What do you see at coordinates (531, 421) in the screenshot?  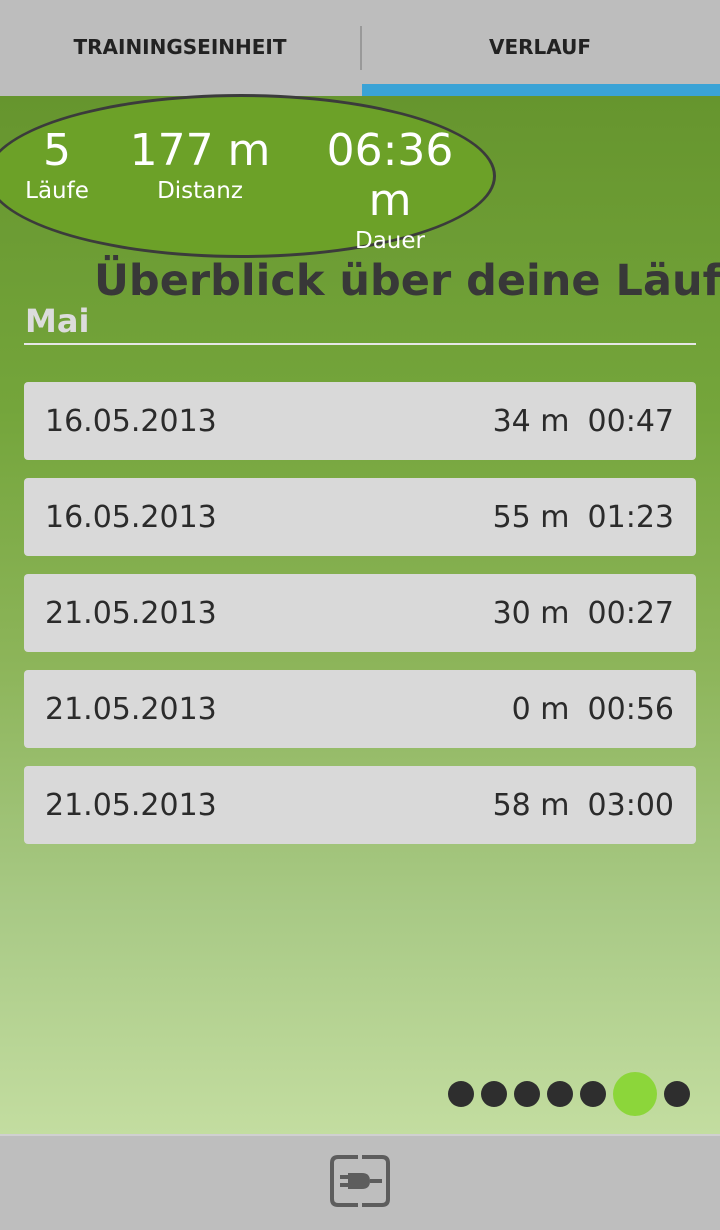 I see `run-distance: 34 m` at bounding box center [531, 421].